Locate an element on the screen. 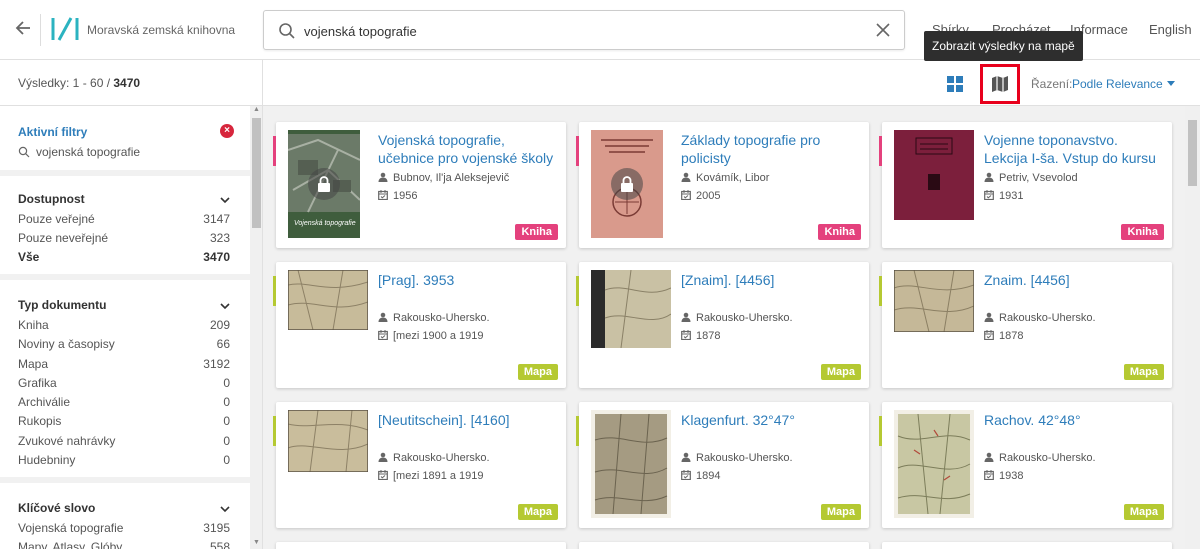 Image resolution: width=1200 pixels, height=549 pixels. facet-item: Rukopis 0 is located at coordinates (124, 423).